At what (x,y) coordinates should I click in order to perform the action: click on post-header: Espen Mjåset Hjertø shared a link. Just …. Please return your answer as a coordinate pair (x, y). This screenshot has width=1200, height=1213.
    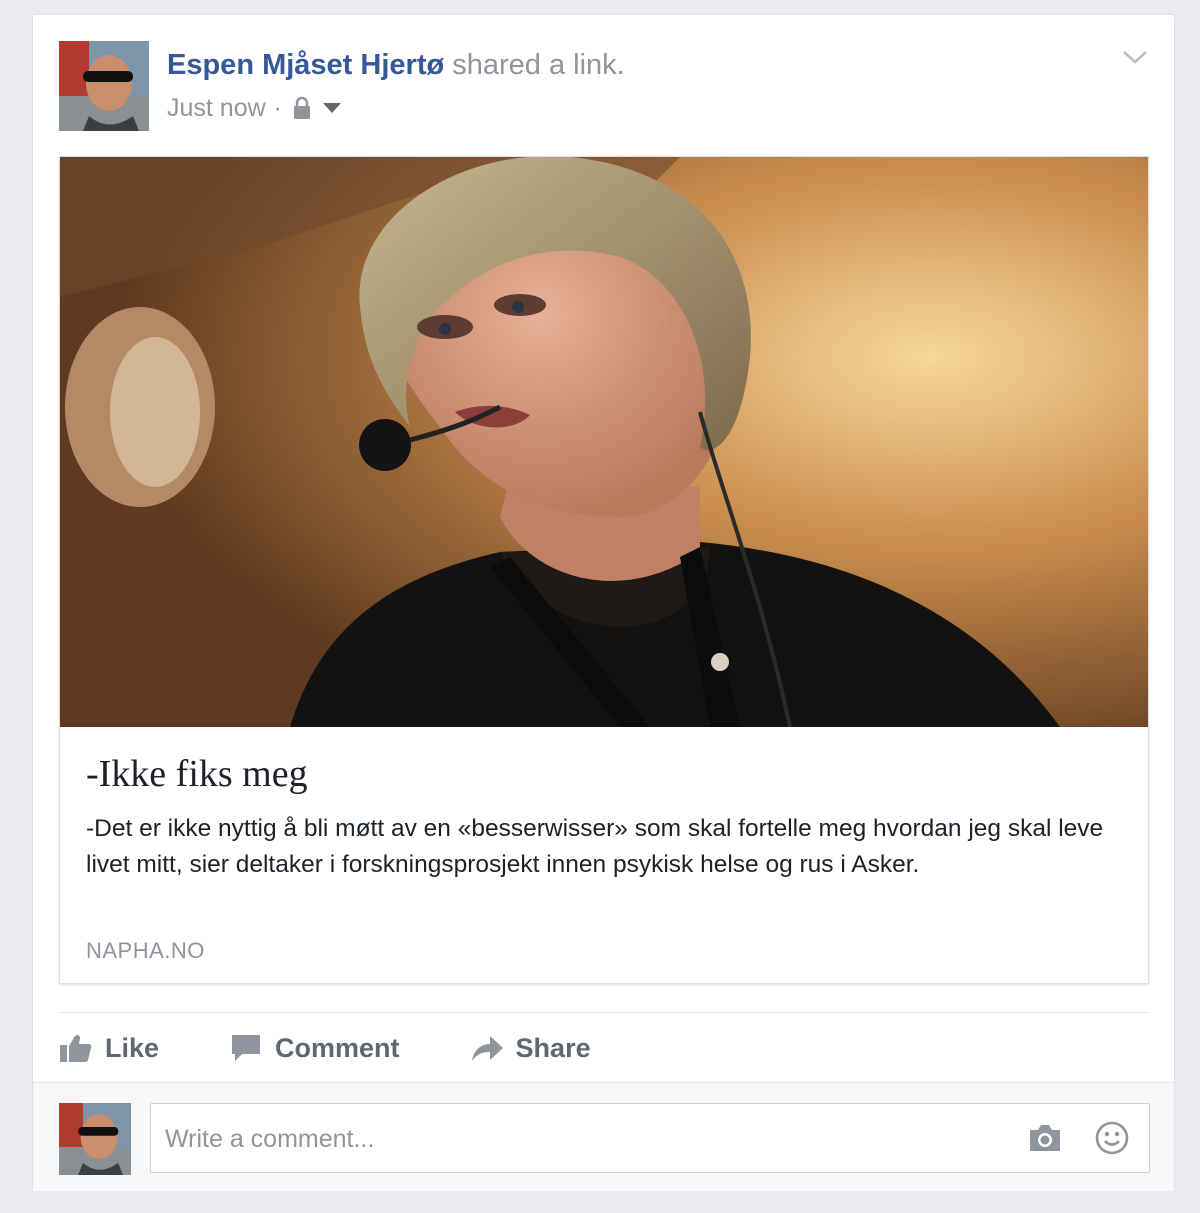
    Looking at the image, I should click on (603, 87).